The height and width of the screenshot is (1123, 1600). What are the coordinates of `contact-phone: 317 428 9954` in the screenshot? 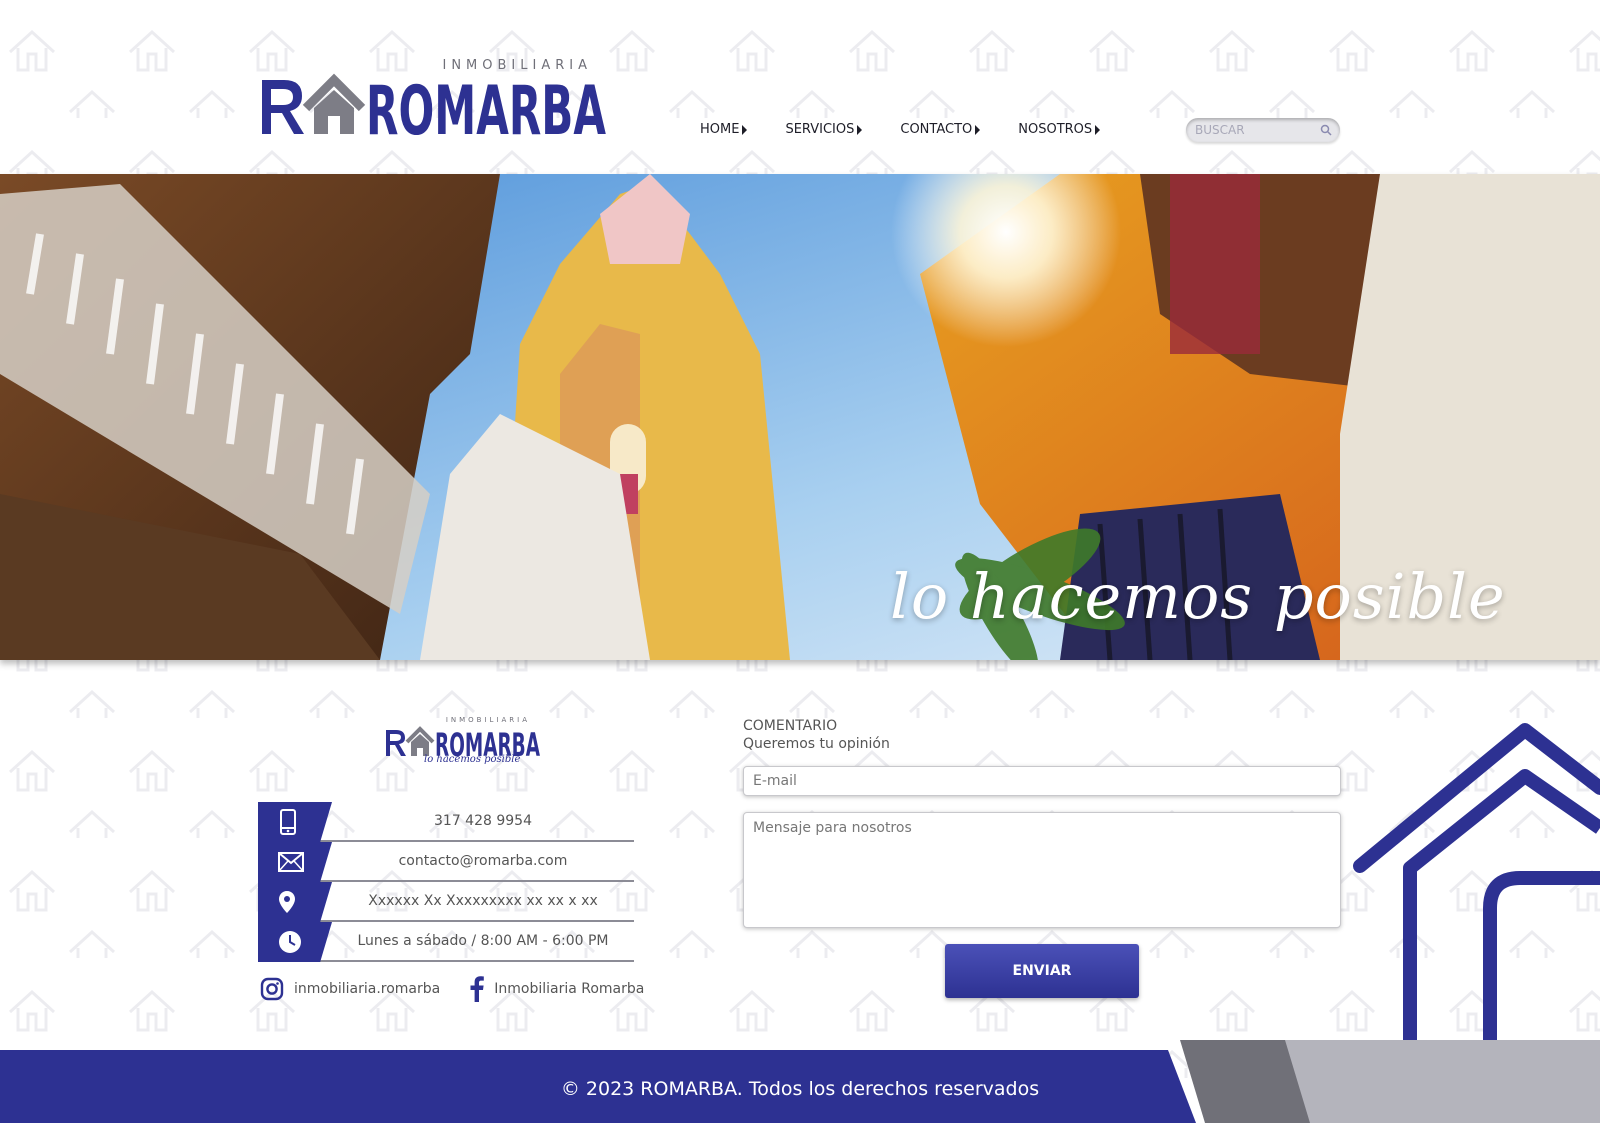 It's located at (446, 822).